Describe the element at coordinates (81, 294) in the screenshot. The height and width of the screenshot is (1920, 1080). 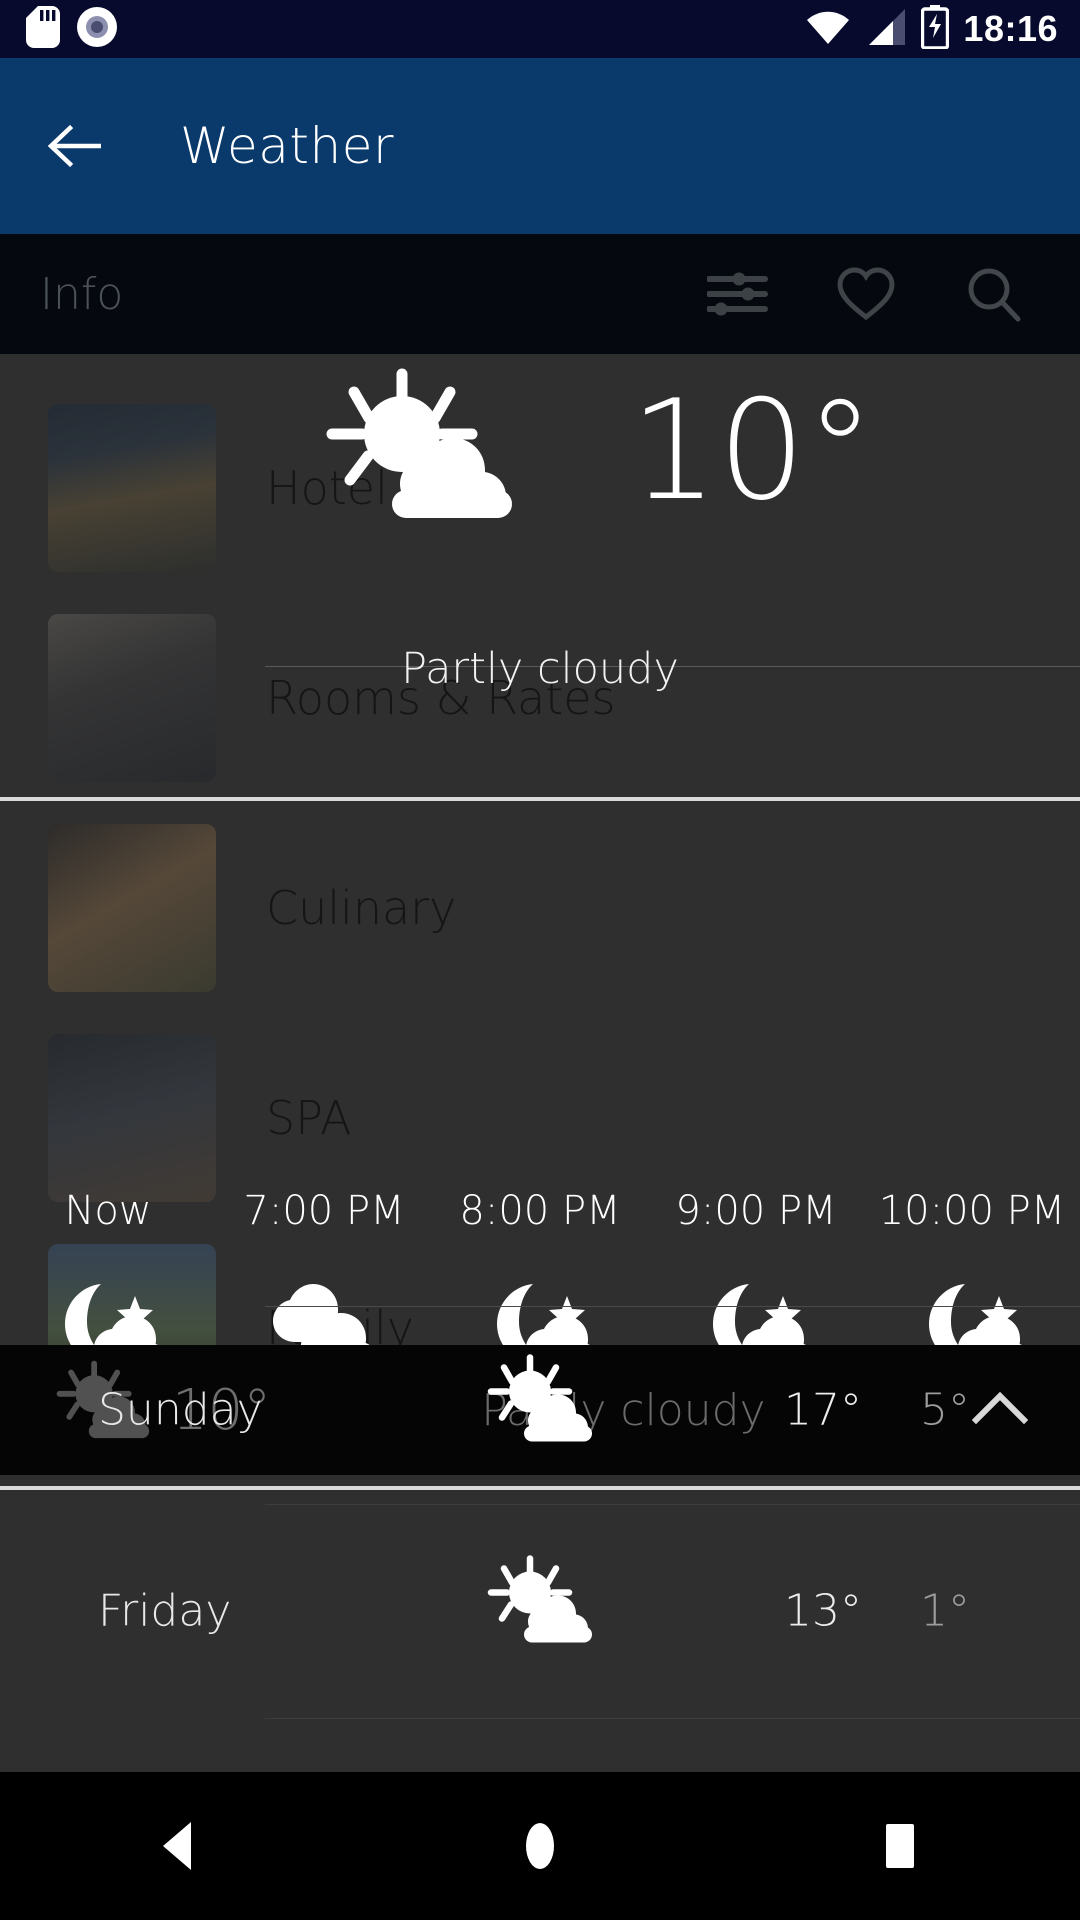
I see `tab-info: Info` at that location.